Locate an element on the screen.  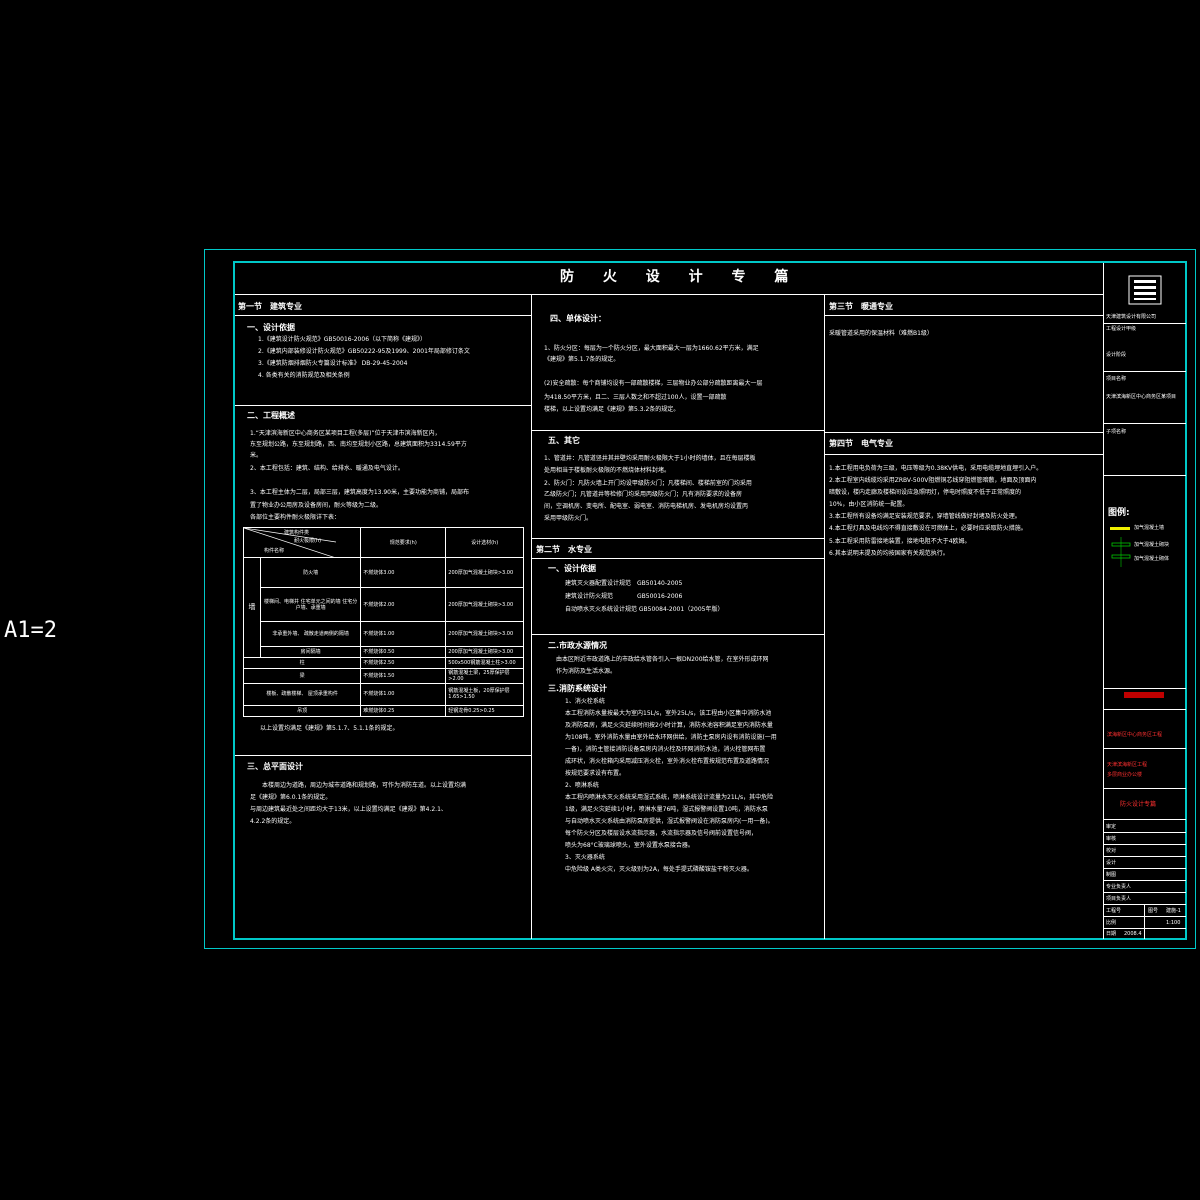
company-sub: 工程设计甲级 is located at coordinates (1121, 329).